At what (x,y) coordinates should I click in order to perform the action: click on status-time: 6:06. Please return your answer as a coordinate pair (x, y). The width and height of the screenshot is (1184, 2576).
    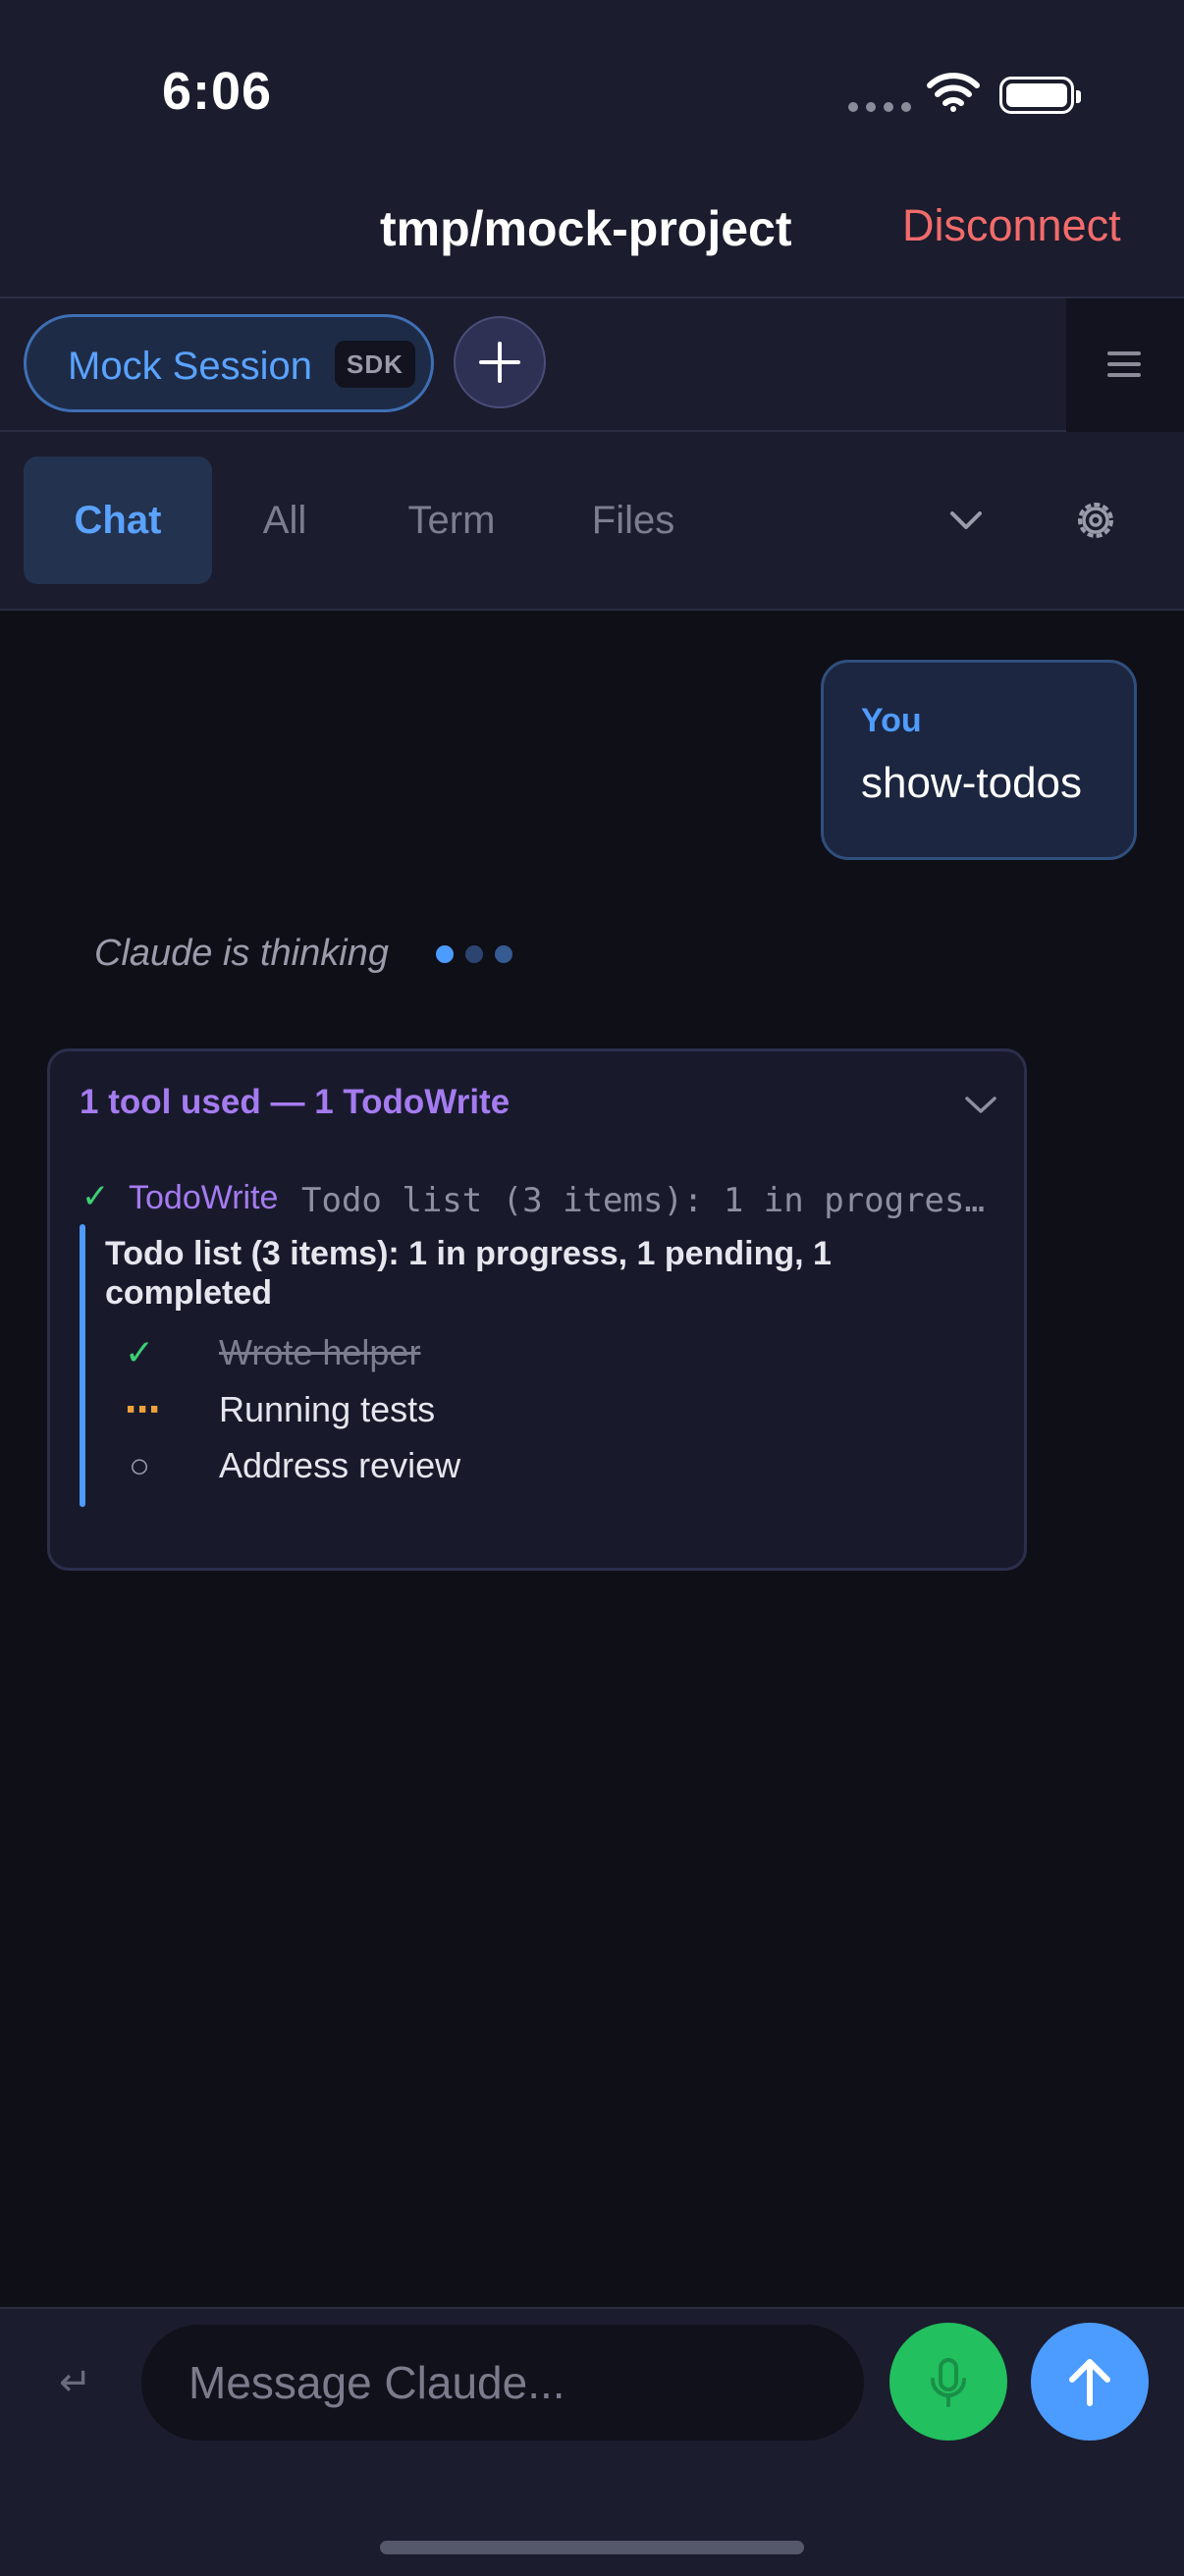
    Looking at the image, I should click on (218, 91).